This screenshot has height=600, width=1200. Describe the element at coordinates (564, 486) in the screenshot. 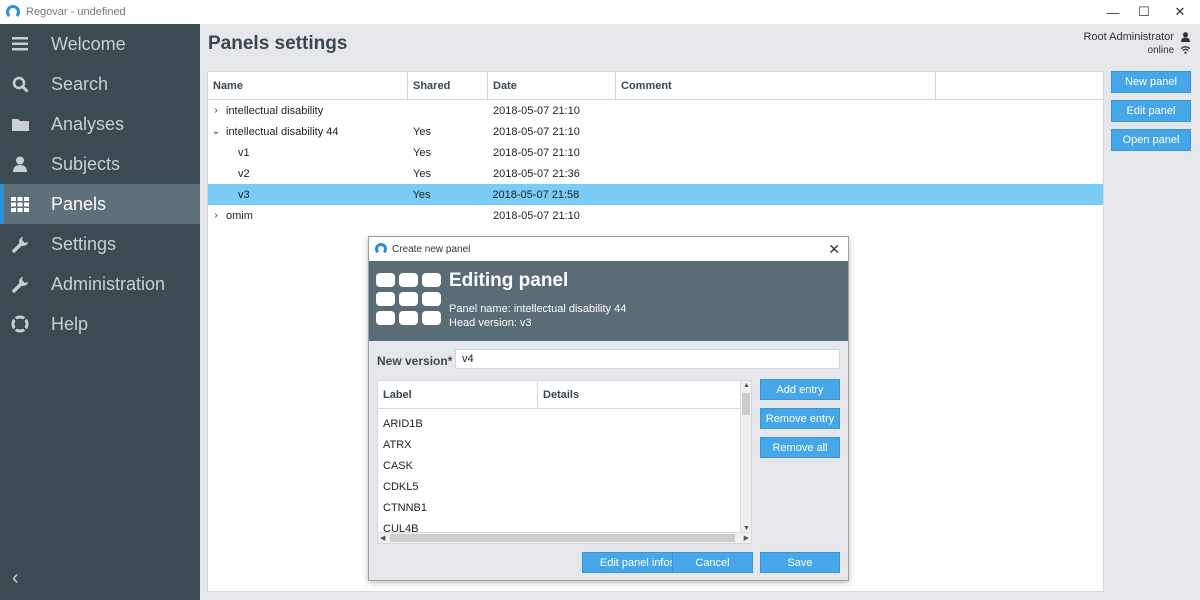

I see `entry-row: CDKL5` at that location.